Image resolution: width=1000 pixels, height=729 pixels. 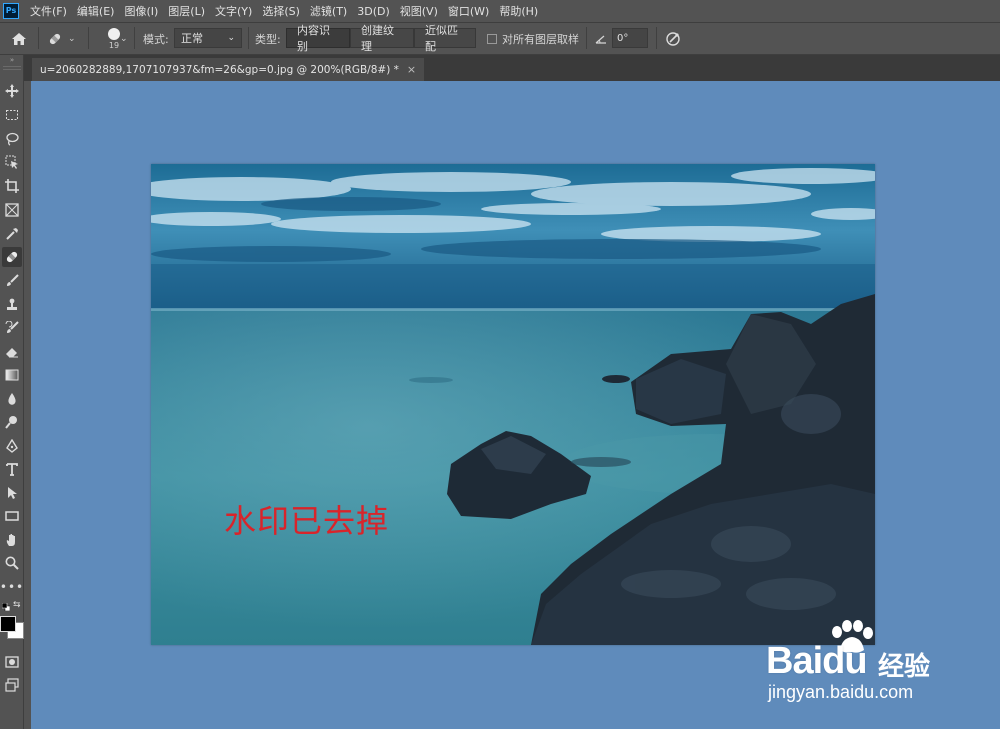 I want to click on pressure-size-icon, so click(x=673, y=38).